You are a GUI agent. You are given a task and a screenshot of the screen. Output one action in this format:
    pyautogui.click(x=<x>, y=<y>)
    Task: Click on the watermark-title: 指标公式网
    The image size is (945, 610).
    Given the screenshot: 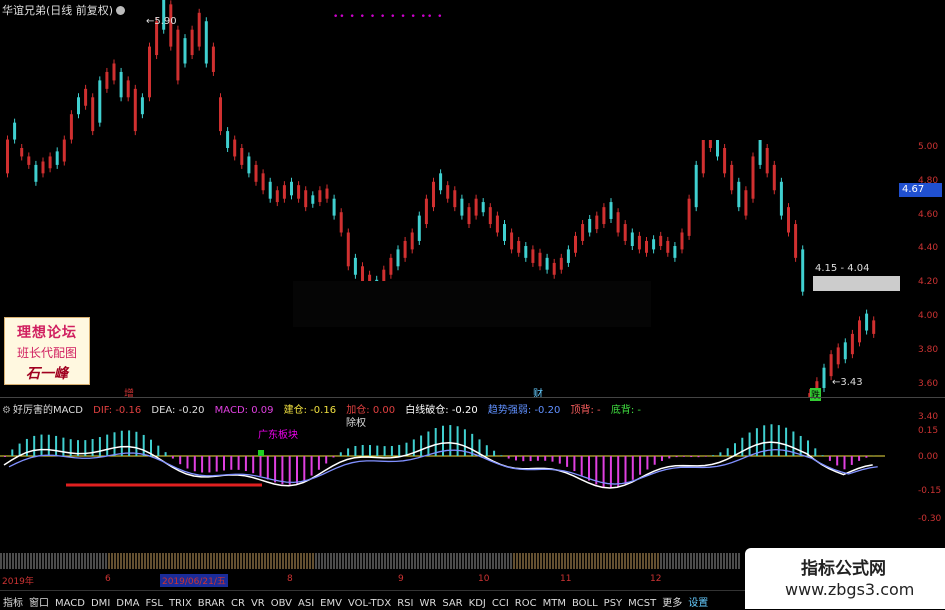 What is the action you would take?
    pyautogui.click(x=843, y=566)
    